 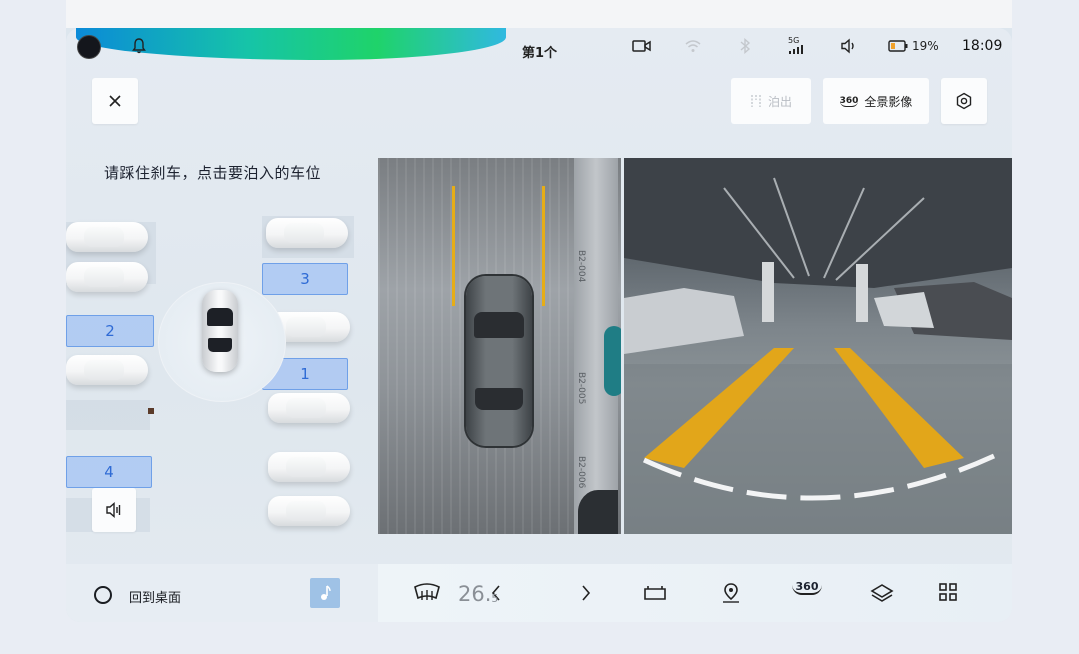 What do you see at coordinates (731, 593) in the screenshot?
I see `navigation-icon` at bounding box center [731, 593].